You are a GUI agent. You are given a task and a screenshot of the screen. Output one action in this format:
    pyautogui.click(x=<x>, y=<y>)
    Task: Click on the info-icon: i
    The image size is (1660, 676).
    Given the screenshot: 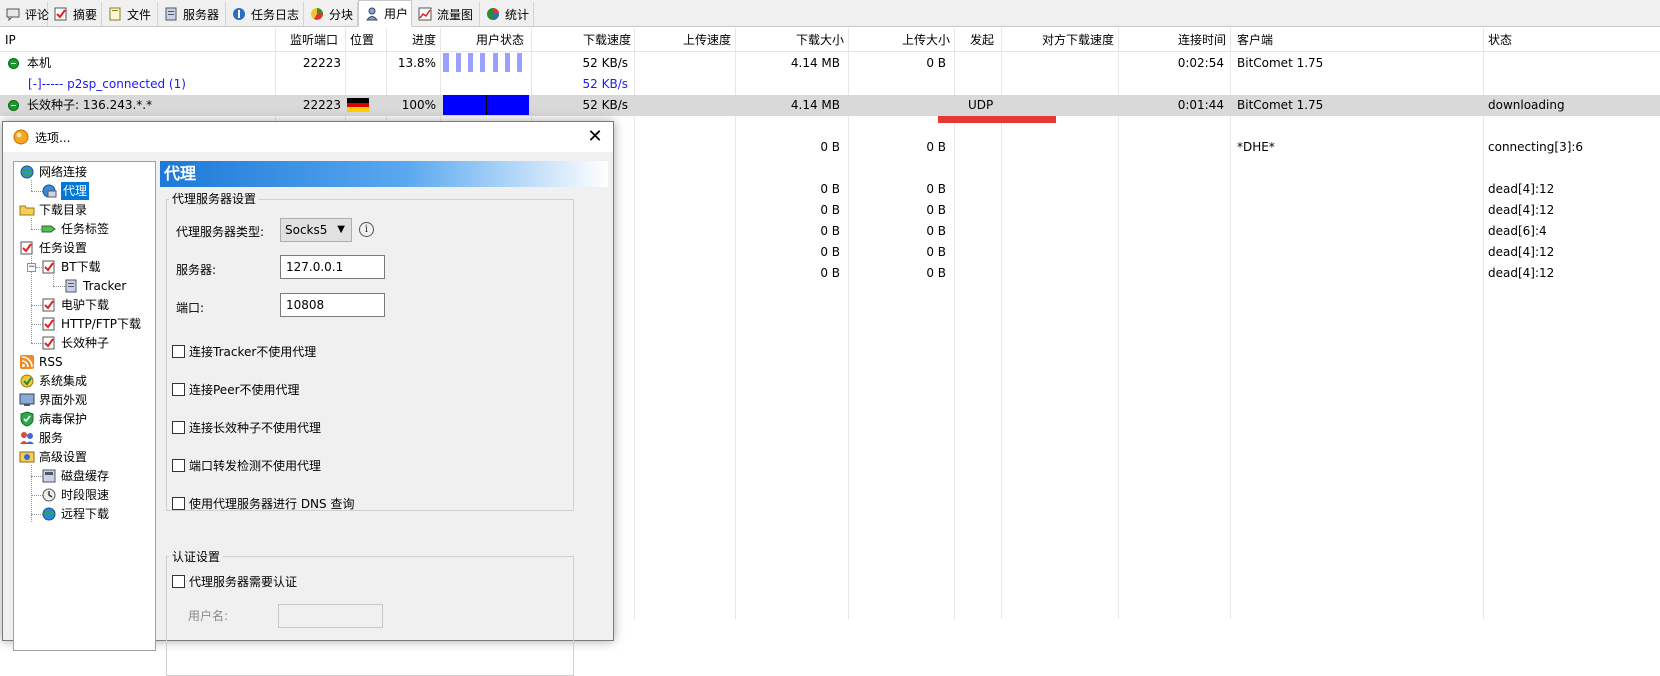 What is the action you would take?
    pyautogui.click(x=366, y=229)
    